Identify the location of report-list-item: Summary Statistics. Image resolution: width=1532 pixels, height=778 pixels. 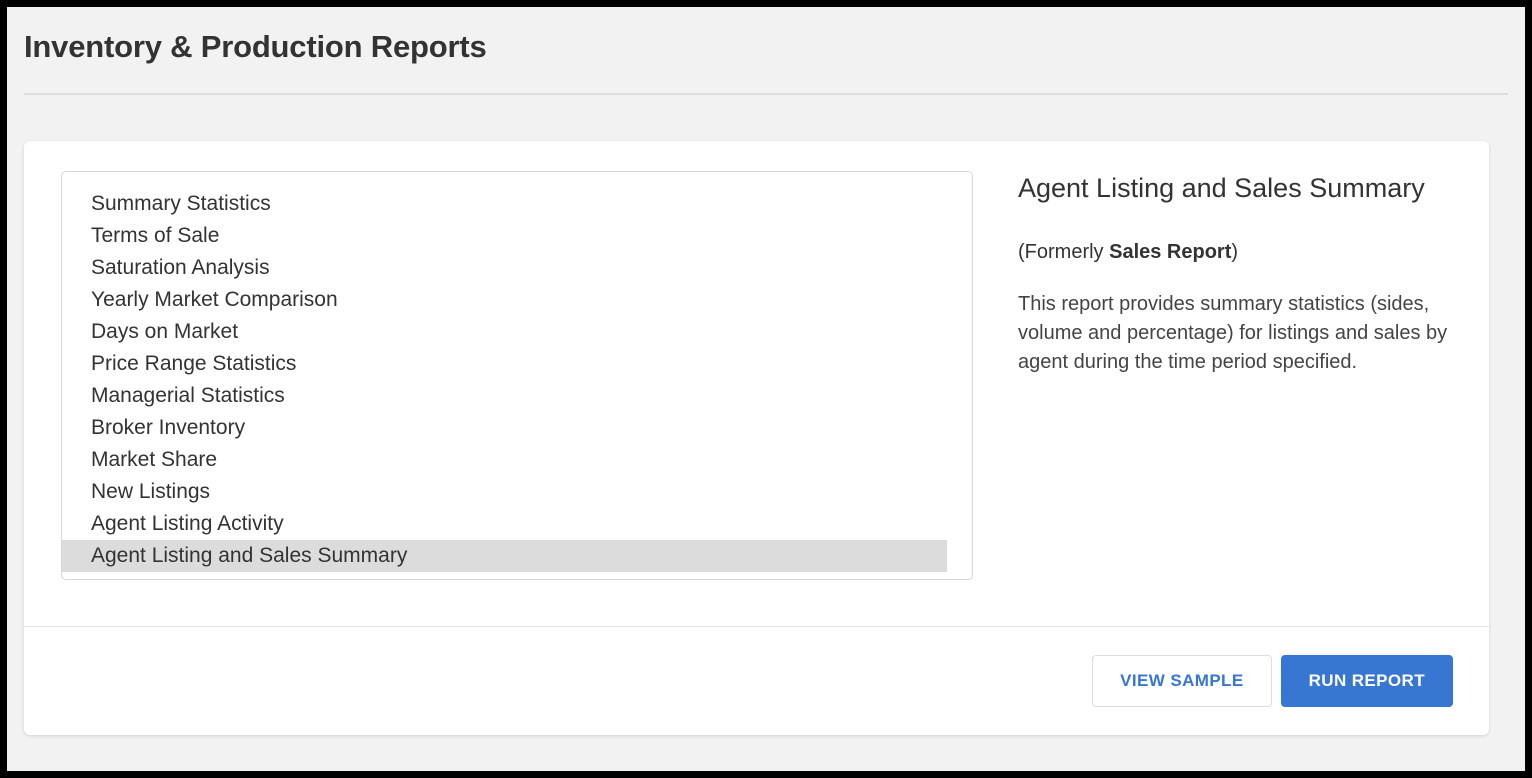
(504, 204).